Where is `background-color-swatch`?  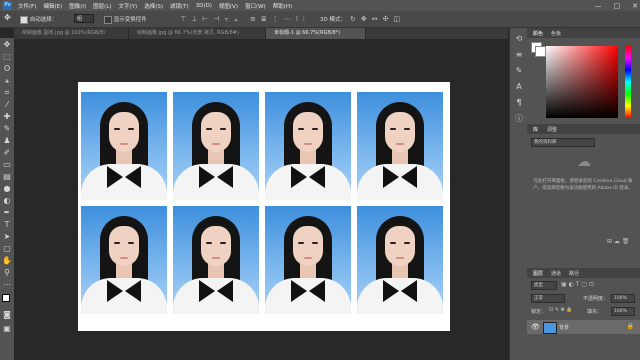
background-color-swatch is located at coordinates (540, 51).